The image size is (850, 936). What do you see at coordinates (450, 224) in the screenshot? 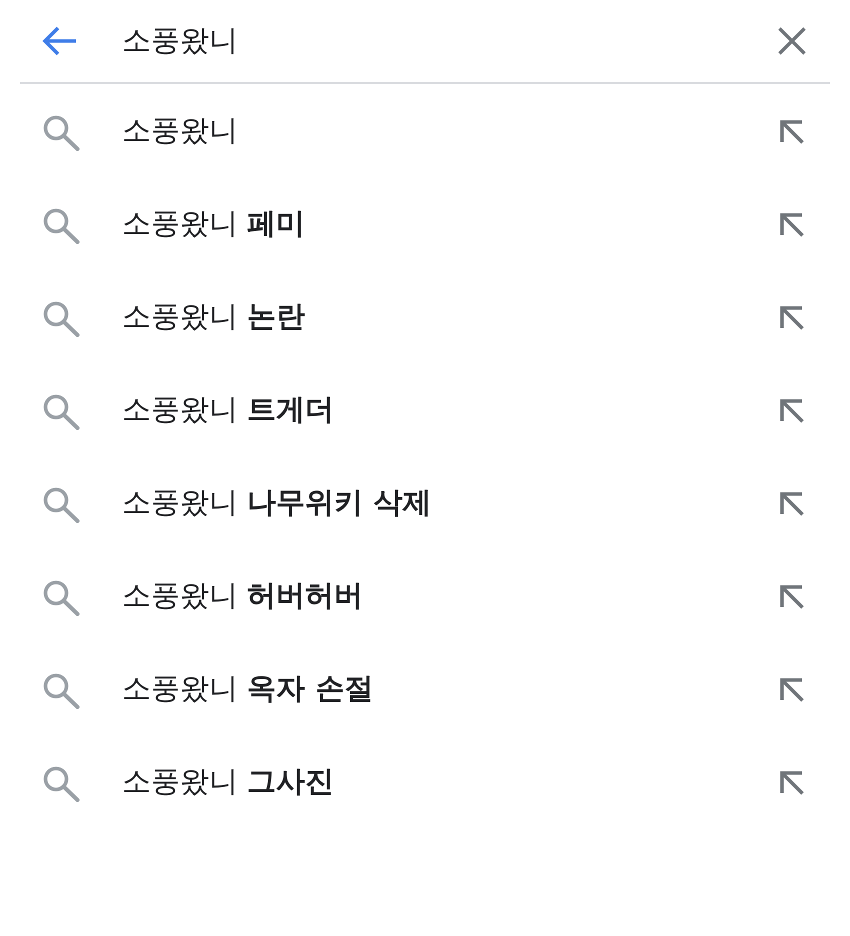
I see `suggestion-text: 소풍왔니 페미` at bounding box center [450, 224].